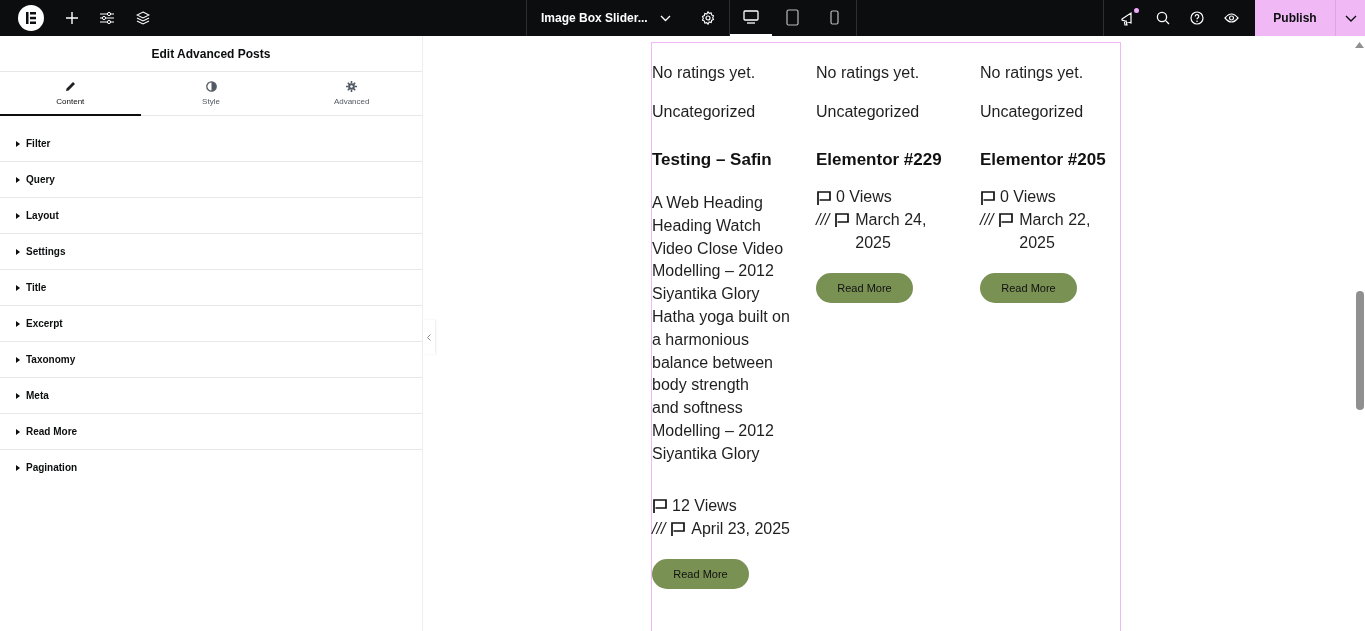 Image resolution: width=1365 pixels, height=631 pixels. I want to click on section-header: Layout, so click(211, 216).